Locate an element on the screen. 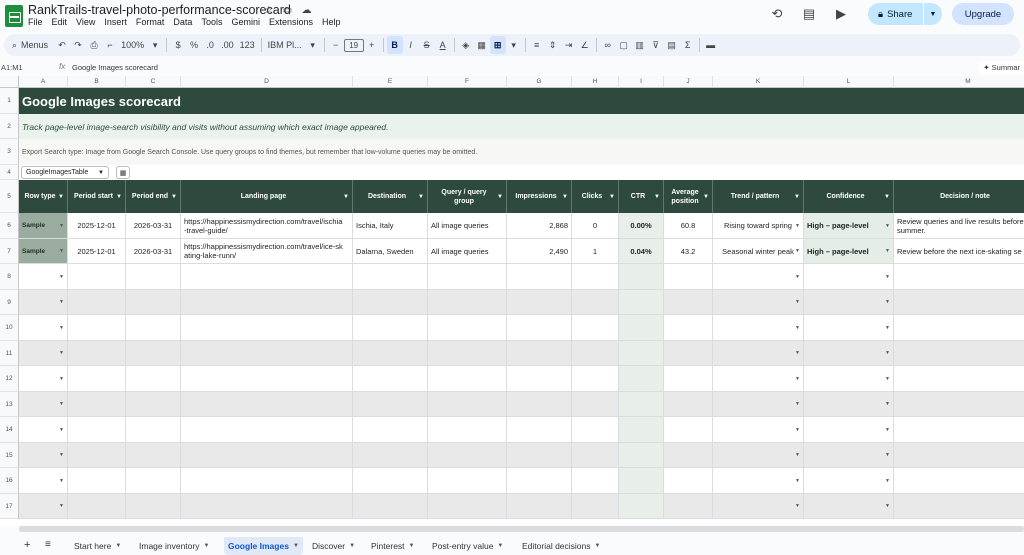 The height and width of the screenshot is (555, 1024). cell-trend: Rising toward spring ▼ is located at coordinates (758, 226).